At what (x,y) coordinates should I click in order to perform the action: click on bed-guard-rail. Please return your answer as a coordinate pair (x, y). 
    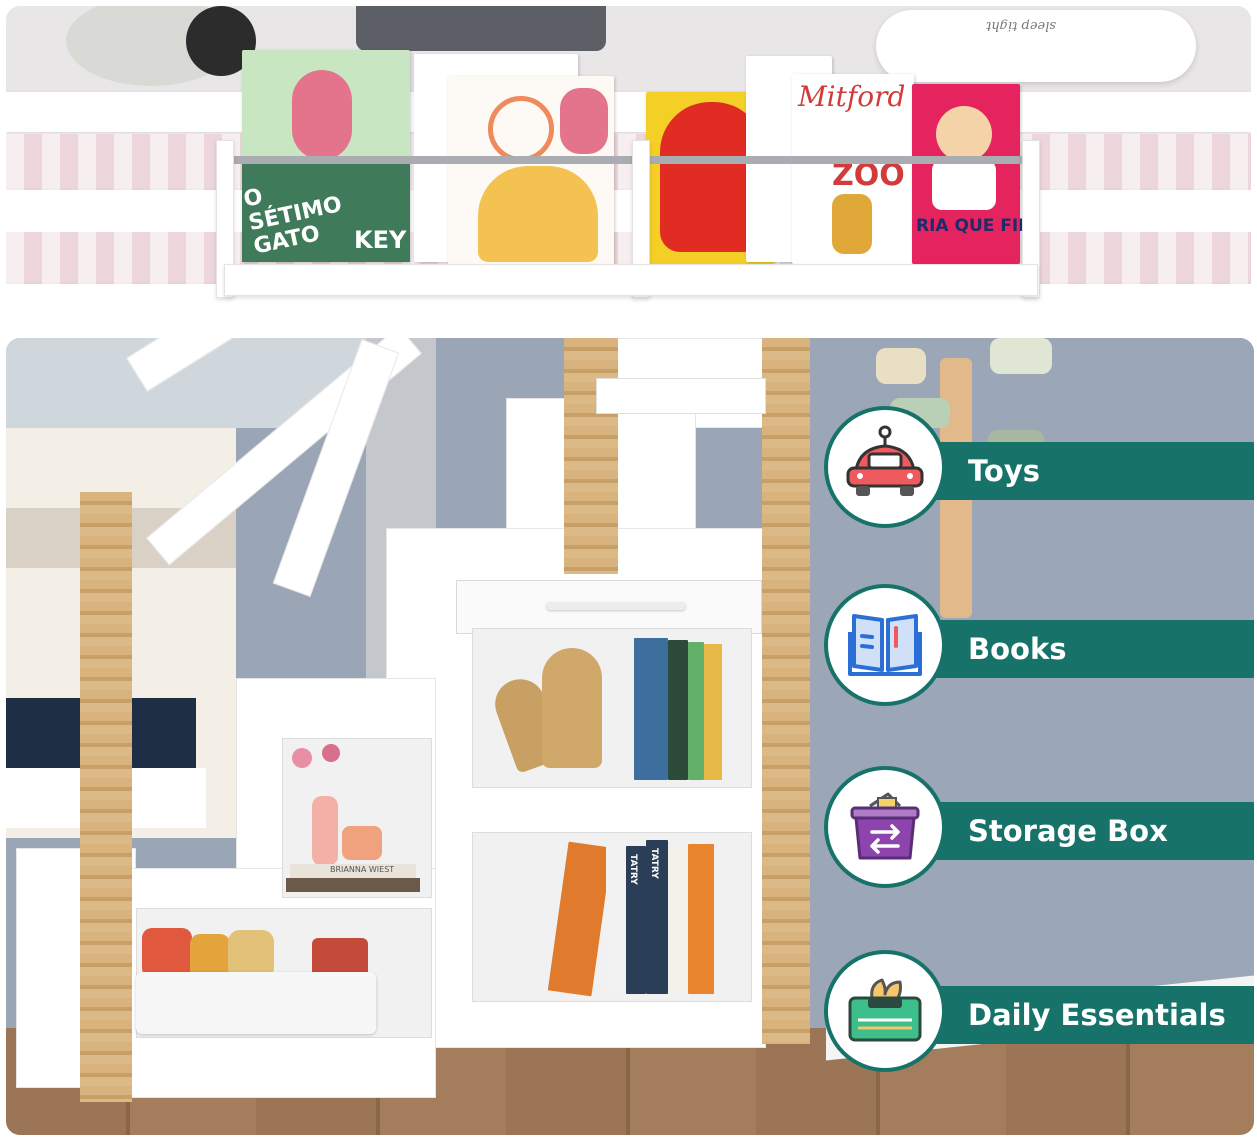
    Looking at the image, I should click on (628, 112).